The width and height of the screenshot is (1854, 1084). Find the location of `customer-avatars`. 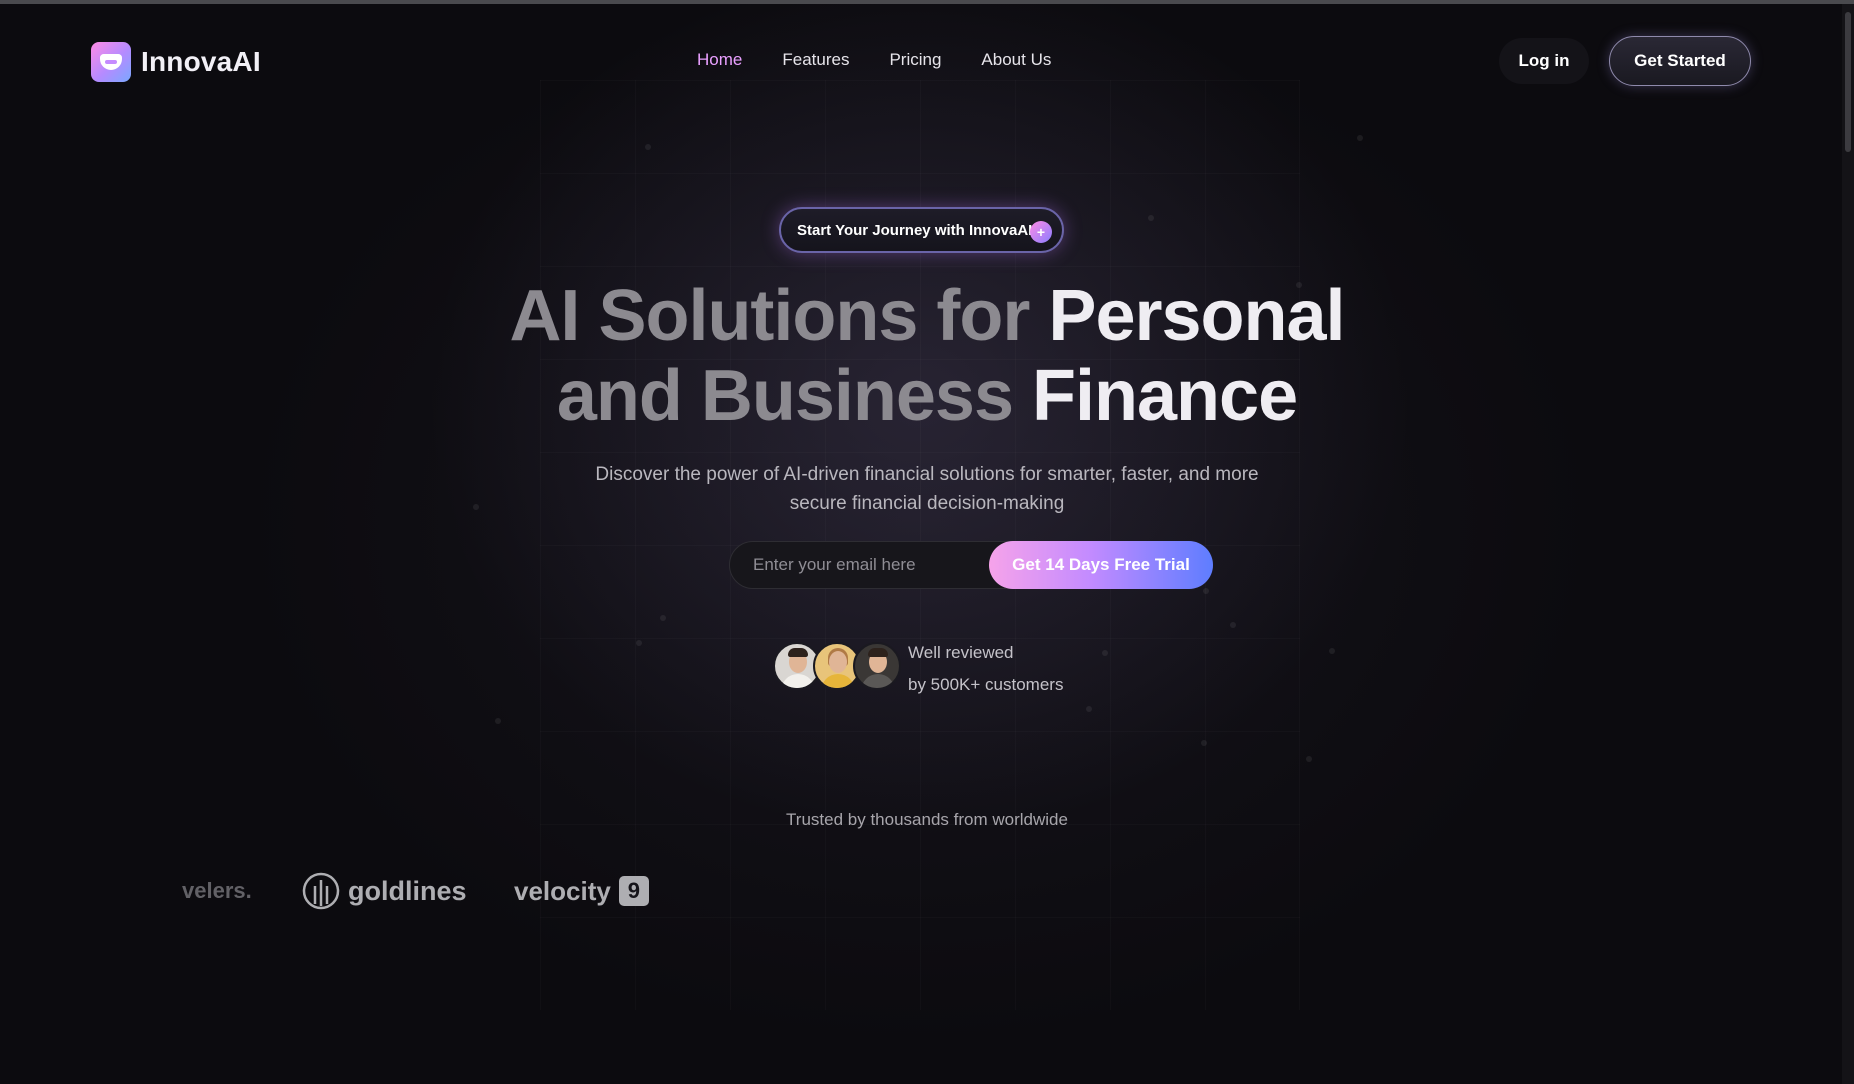

customer-avatars is located at coordinates (837, 666).